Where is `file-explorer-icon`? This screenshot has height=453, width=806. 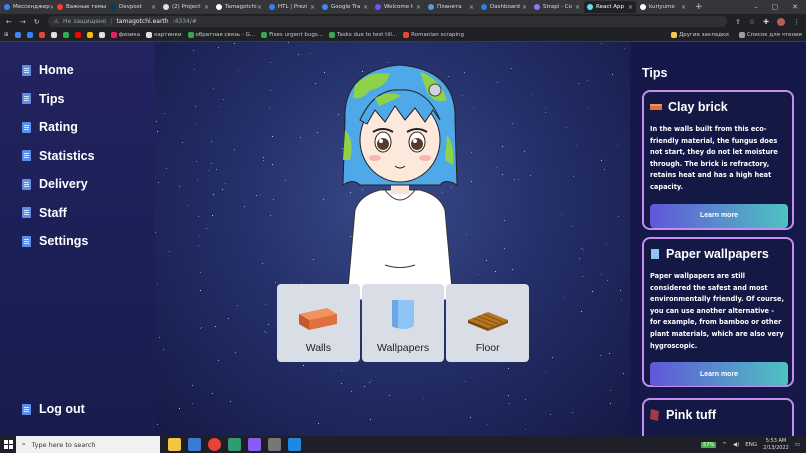 file-explorer-icon is located at coordinates (174, 444).